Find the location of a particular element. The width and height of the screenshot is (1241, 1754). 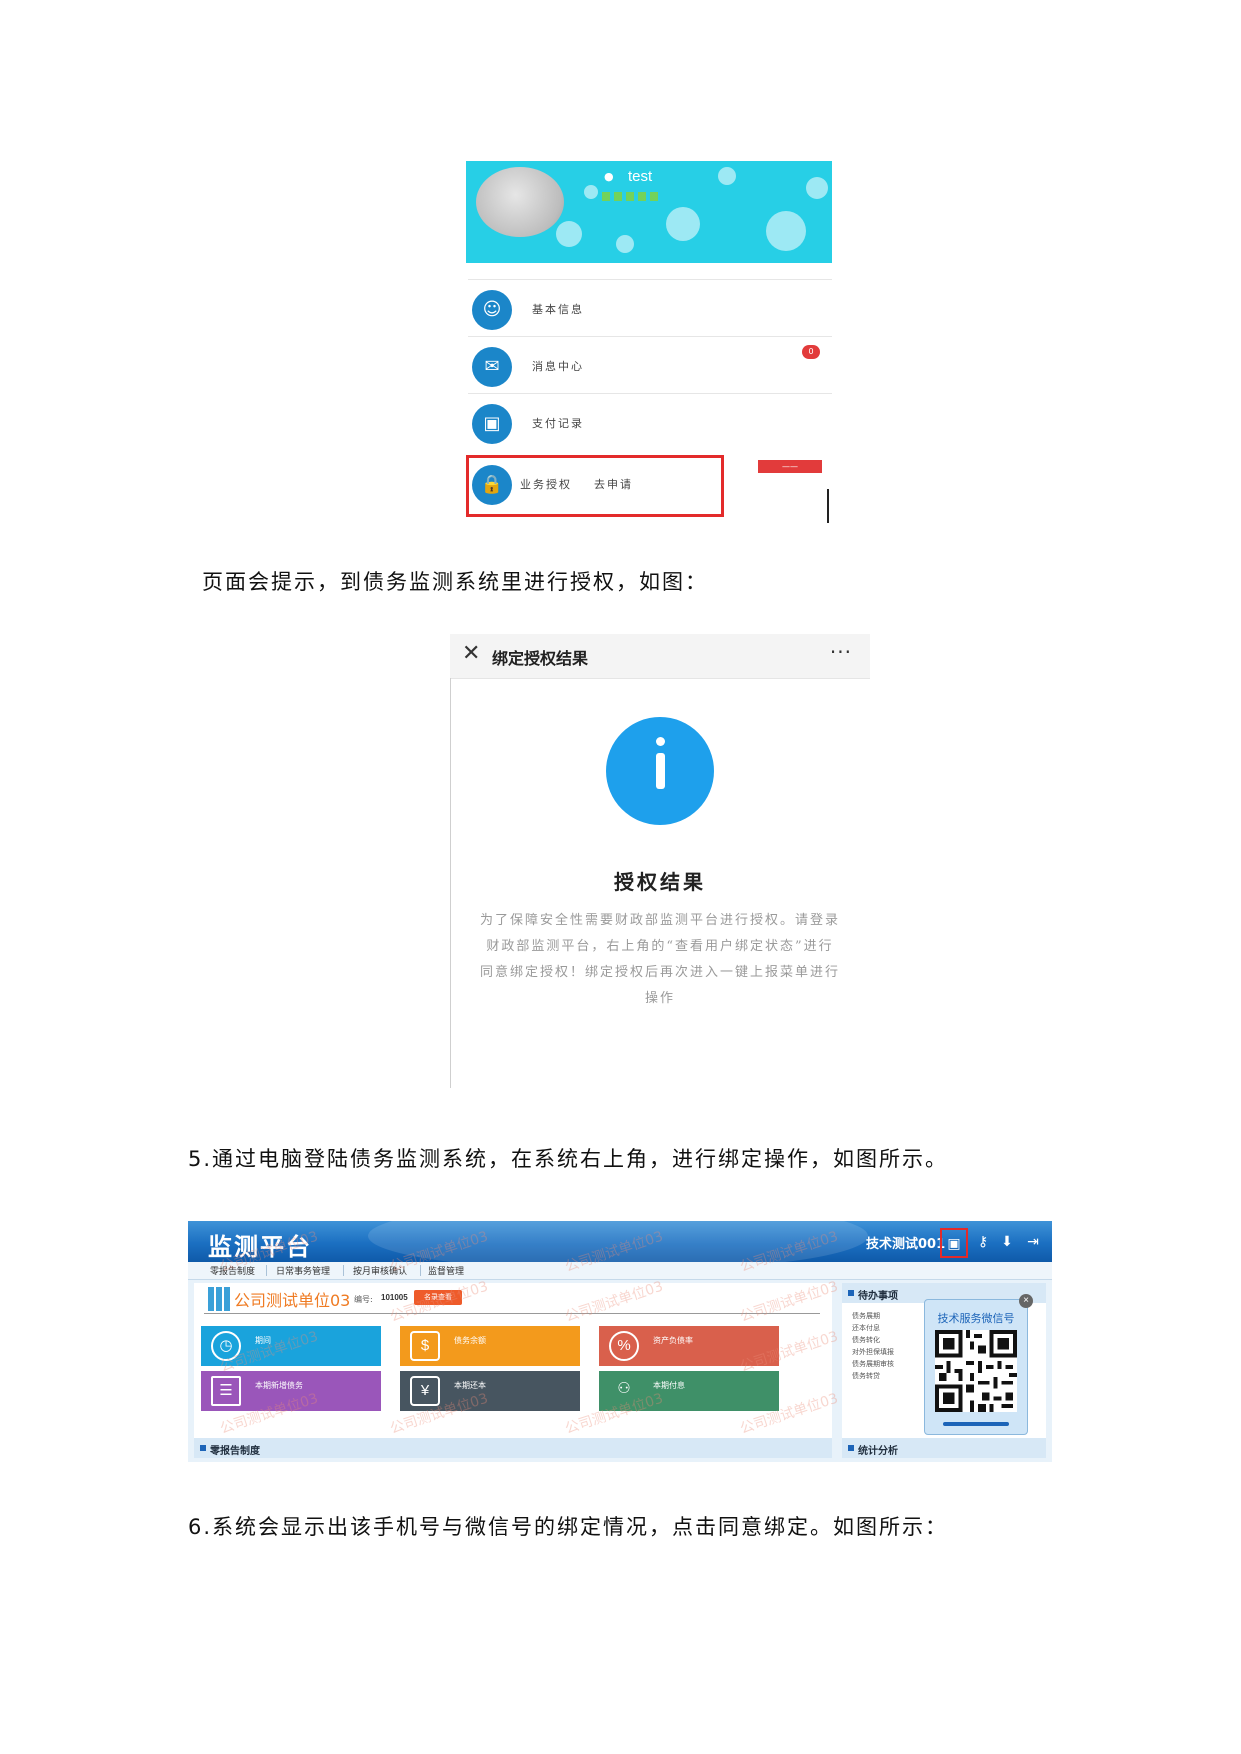

todo-item: 还本付息 is located at coordinates (866, 1328).